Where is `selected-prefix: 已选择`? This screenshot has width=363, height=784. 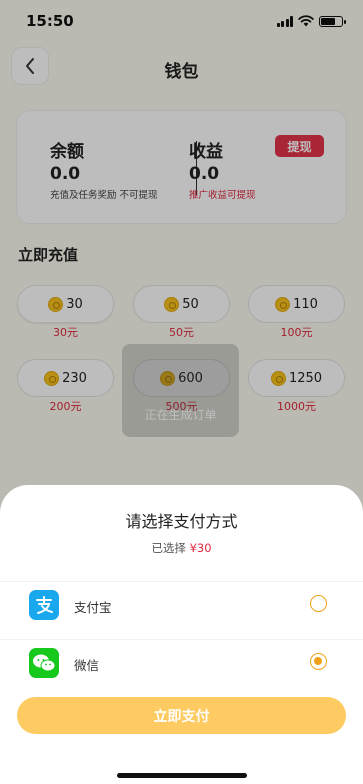 selected-prefix: 已选择 is located at coordinates (168, 548).